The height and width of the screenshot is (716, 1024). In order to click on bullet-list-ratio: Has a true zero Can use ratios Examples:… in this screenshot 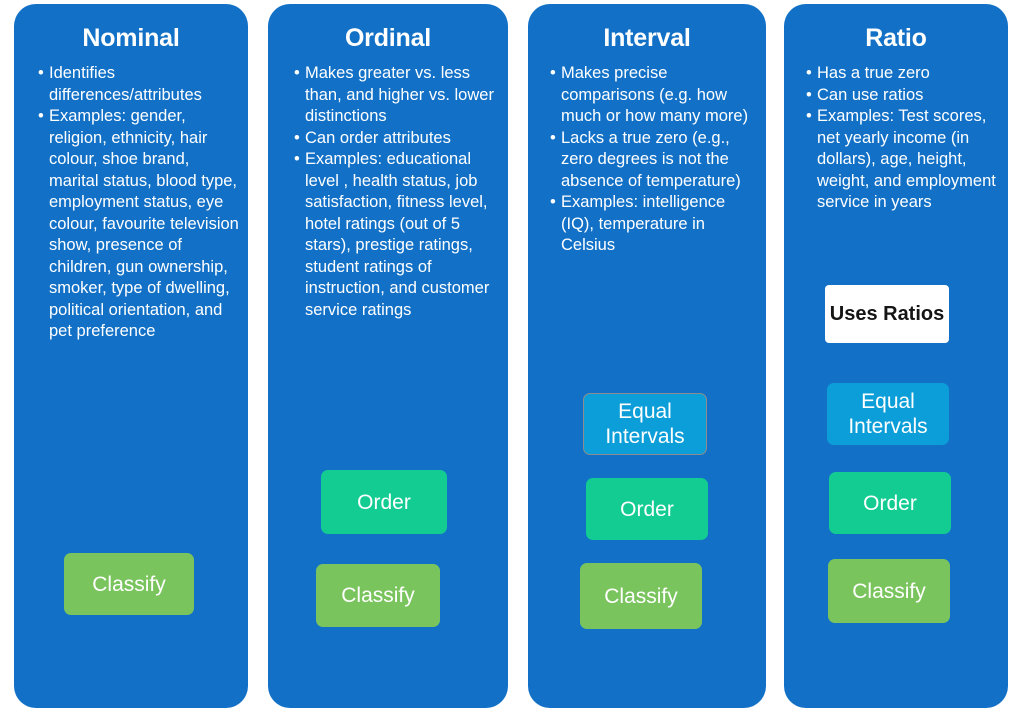, I will do `click(904, 138)`.